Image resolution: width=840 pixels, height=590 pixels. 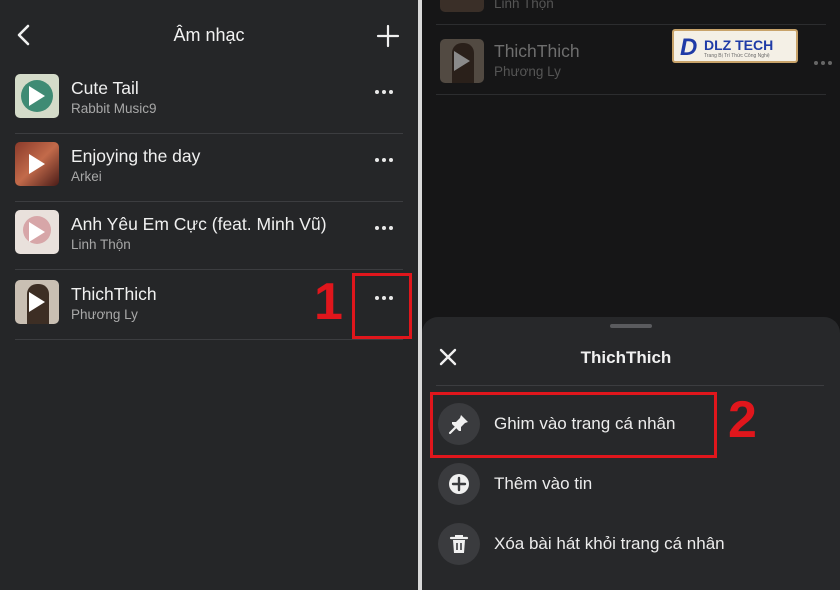 What do you see at coordinates (737, 56) in the screenshot?
I see `logo-tagline: Trang Bị Trí Thức Công Nghệ` at bounding box center [737, 56].